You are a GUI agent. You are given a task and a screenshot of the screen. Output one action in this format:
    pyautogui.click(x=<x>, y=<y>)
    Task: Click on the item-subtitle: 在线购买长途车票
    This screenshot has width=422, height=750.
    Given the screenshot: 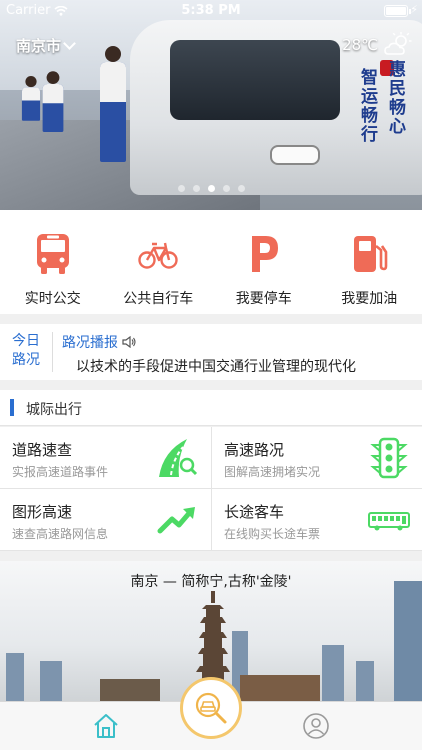 What is the action you would take?
    pyautogui.click(x=272, y=534)
    